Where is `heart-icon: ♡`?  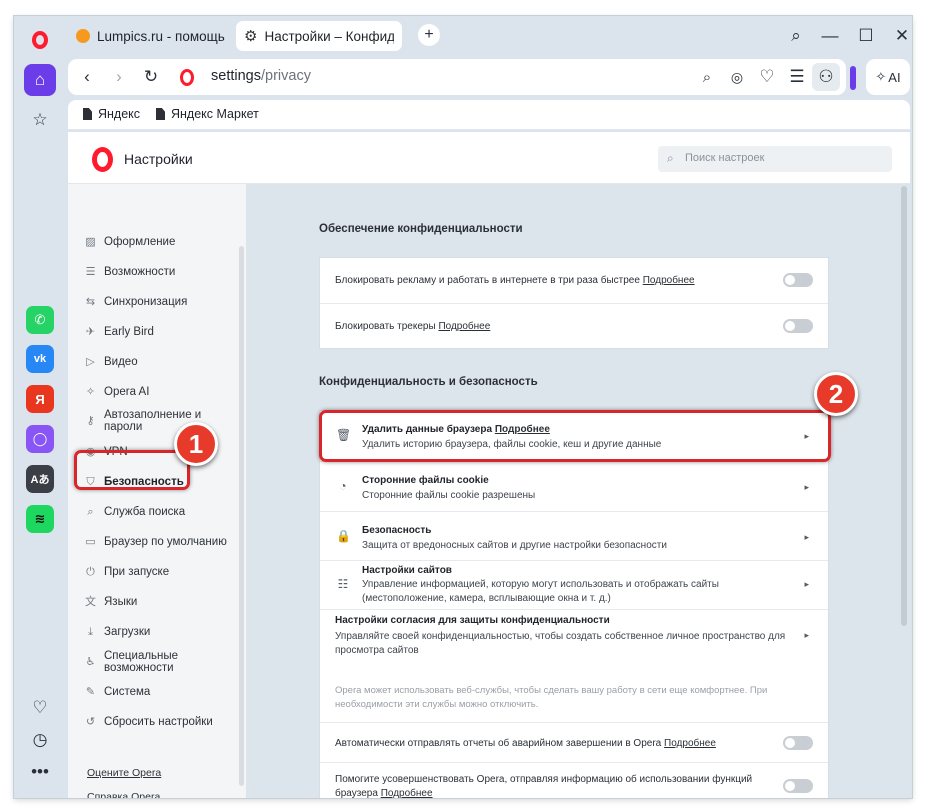 heart-icon: ♡ is located at coordinates (40, 707).